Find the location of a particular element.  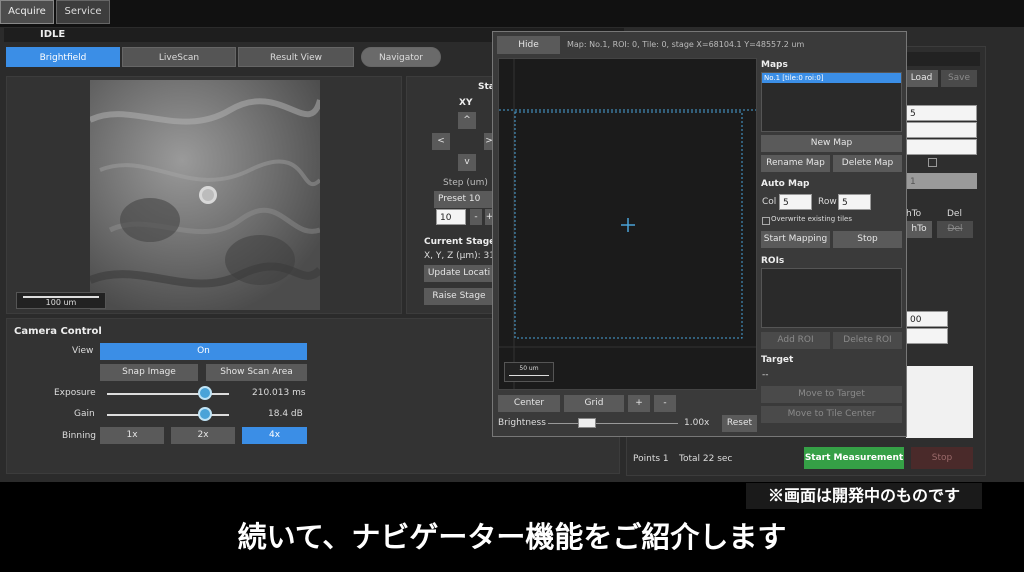

new-map-button: New Map is located at coordinates (831, 143).